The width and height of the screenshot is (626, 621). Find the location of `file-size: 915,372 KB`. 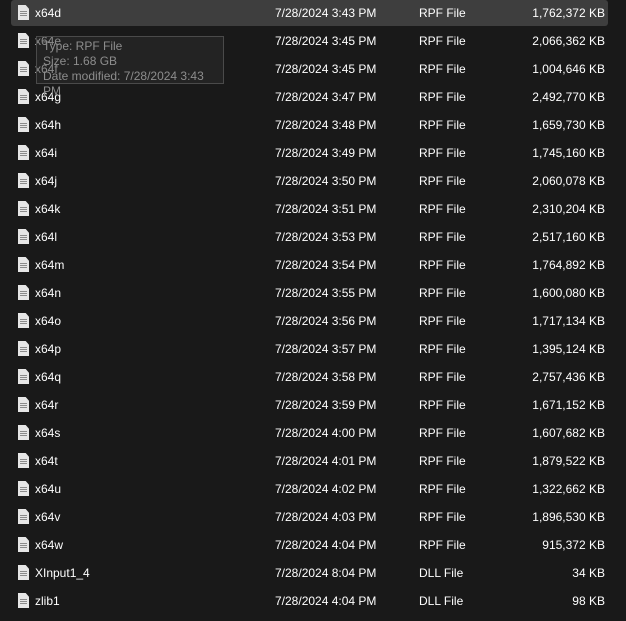

file-size: 915,372 KB is located at coordinates (573, 545).